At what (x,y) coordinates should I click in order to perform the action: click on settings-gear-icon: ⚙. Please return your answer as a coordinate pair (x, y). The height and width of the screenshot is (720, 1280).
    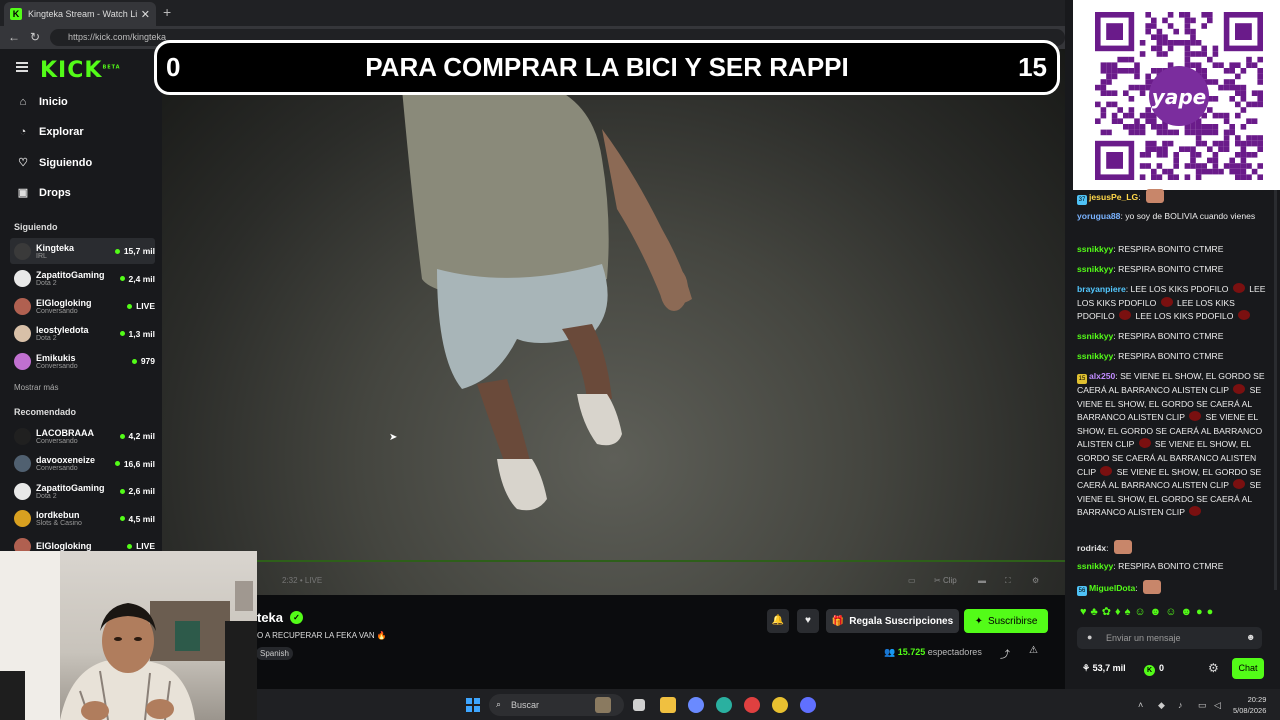
    Looking at the image, I should click on (1035, 580).